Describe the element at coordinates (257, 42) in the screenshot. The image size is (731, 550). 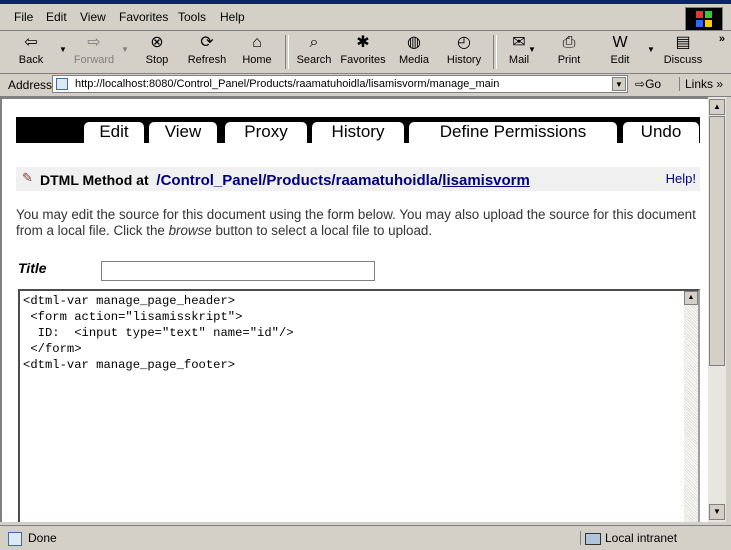
I see `home-icon: ⌂` at that location.